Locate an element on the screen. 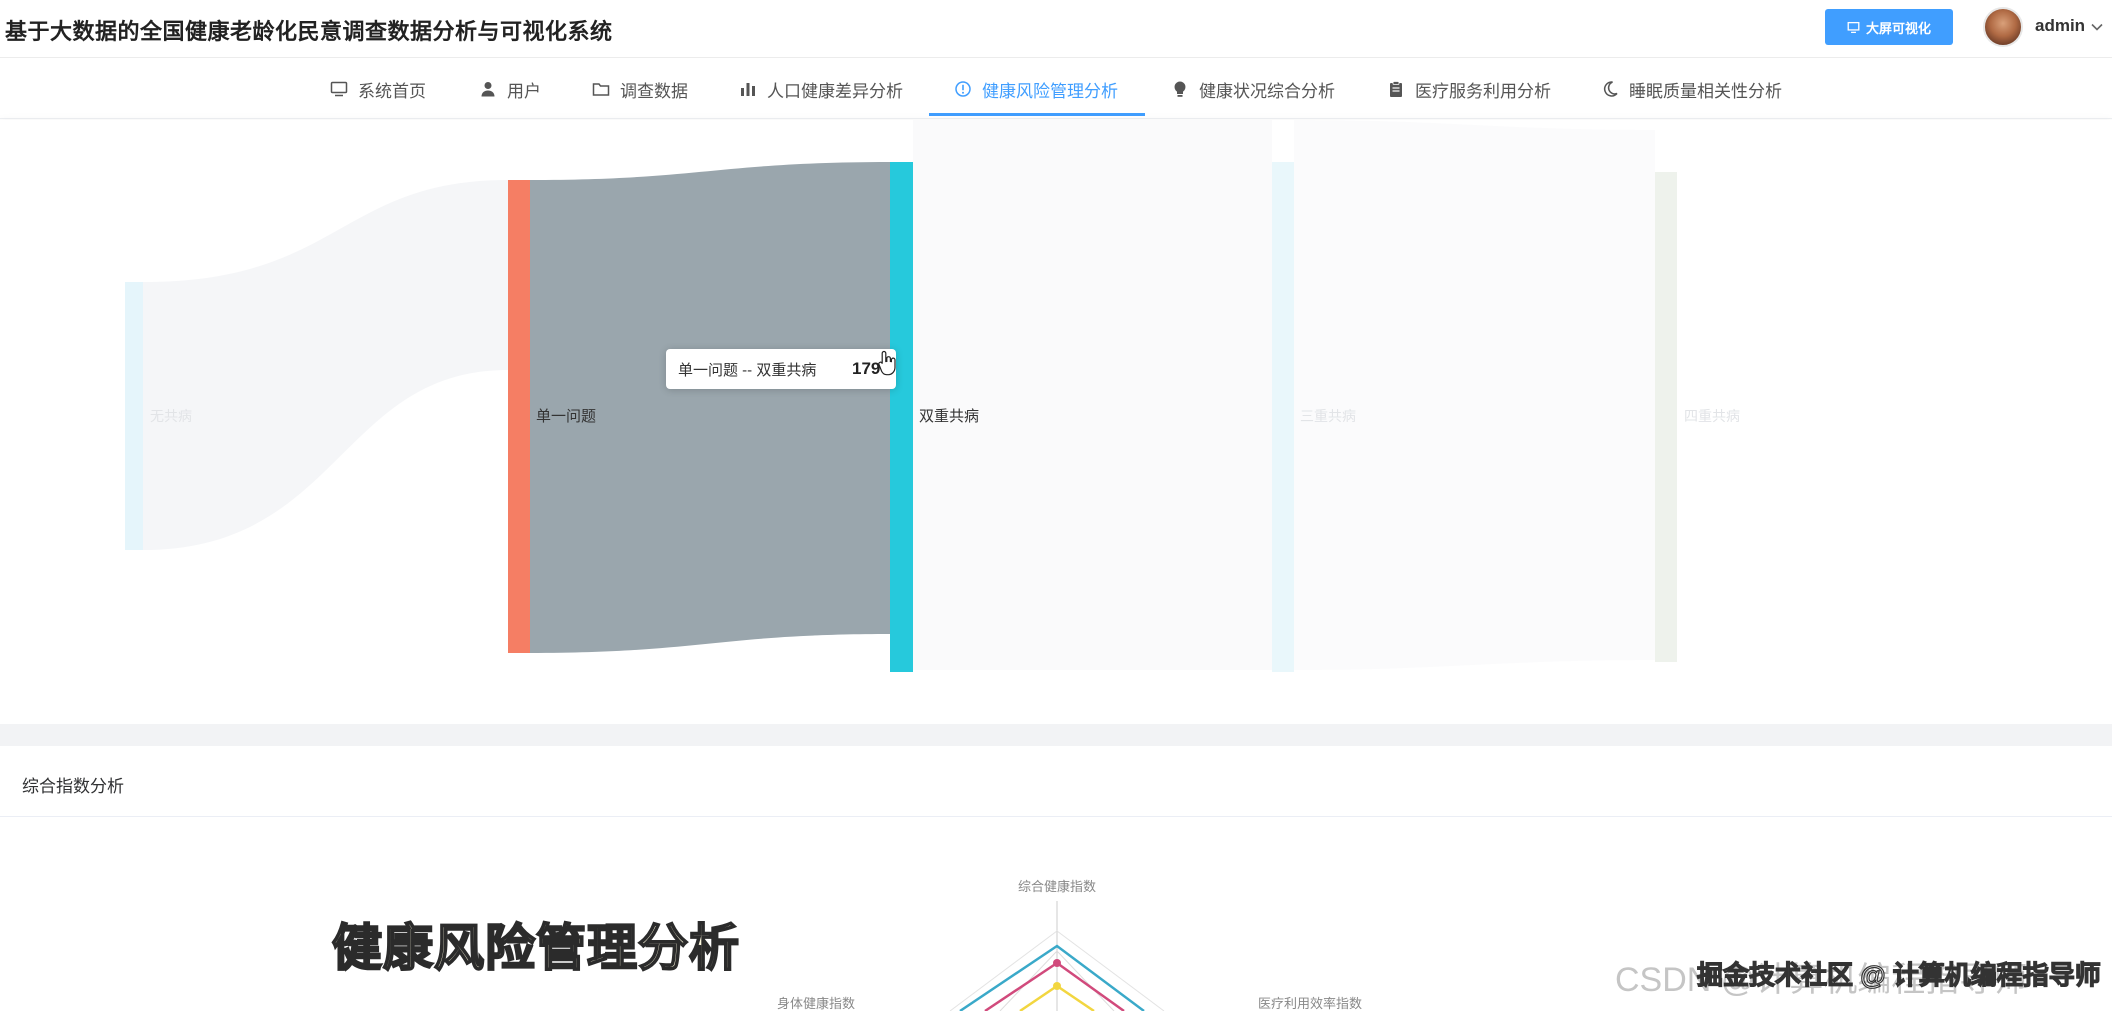 This screenshot has height=1011, width=2112. nav-item-survey-data: 调查数据 is located at coordinates (640, 89).